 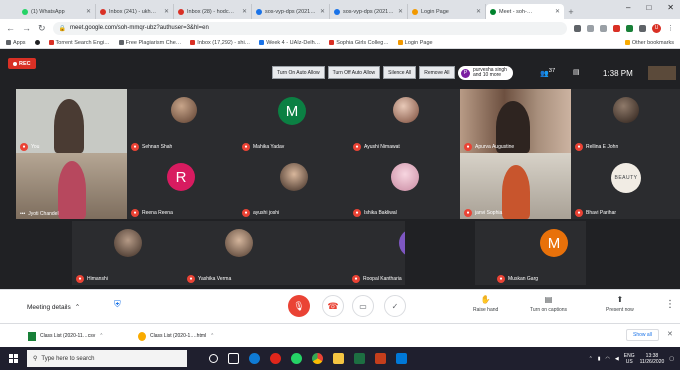 What do you see at coordinates (400, 72) in the screenshot?
I see `silence-all-button: Silence All` at bounding box center [400, 72].